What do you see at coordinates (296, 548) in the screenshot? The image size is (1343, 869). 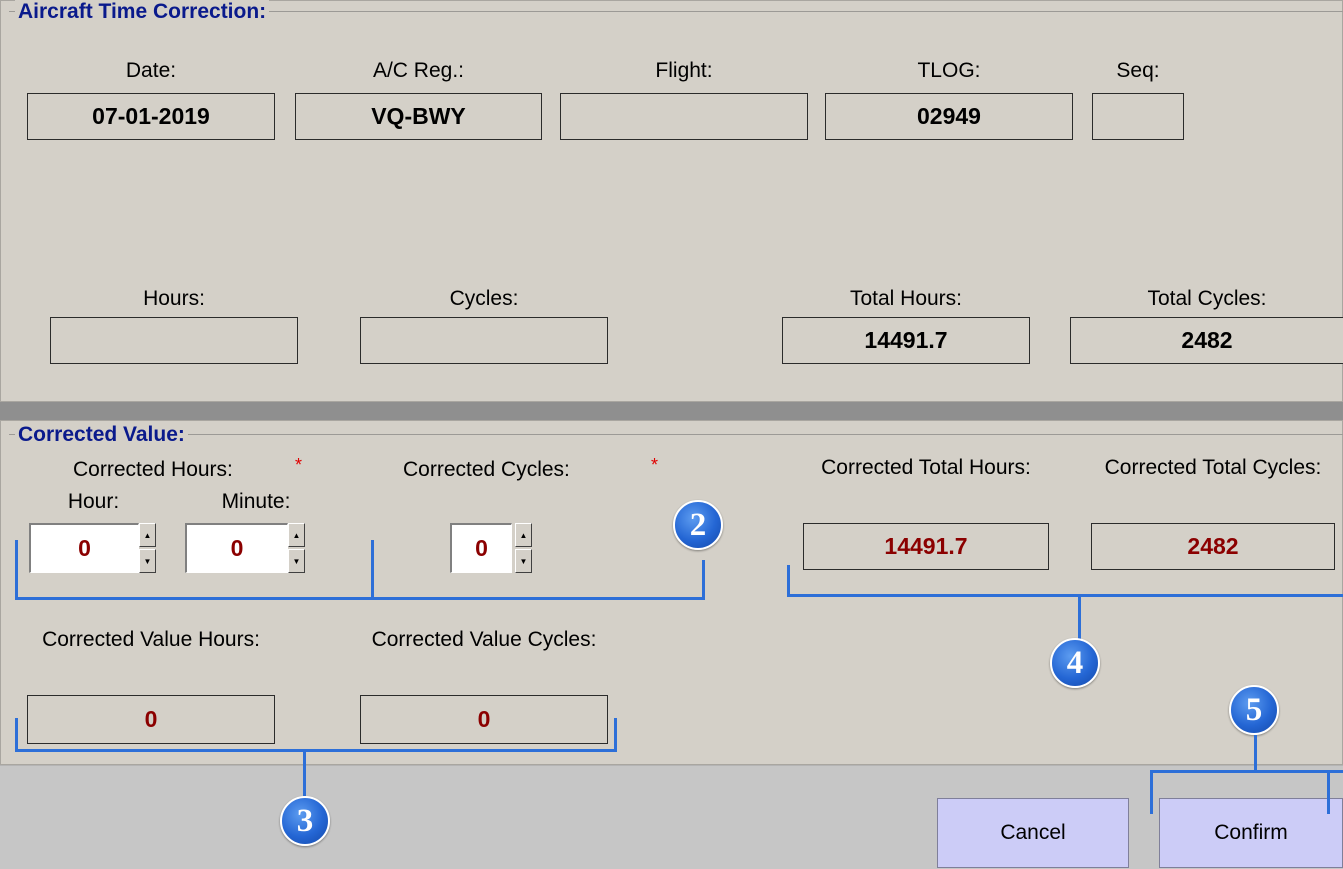 I see `minute-spinner: ▲ ▼` at bounding box center [296, 548].